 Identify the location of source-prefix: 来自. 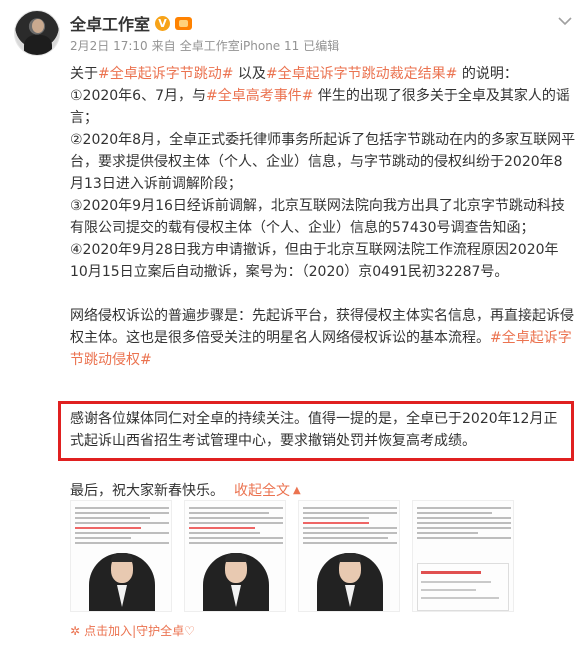
(163, 46).